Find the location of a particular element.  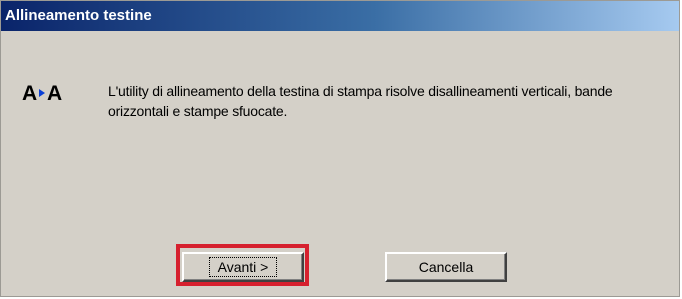

window-title: Allineamento testine is located at coordinates (78, 15).